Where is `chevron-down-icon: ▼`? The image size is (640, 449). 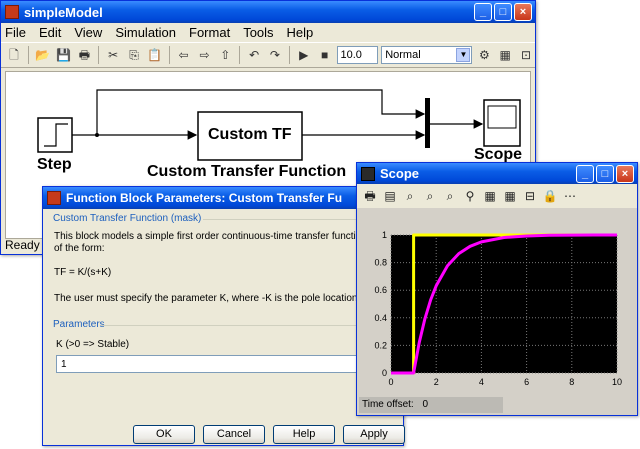 chevron-down-icon: ▼ is located at coordinates (463, 55).